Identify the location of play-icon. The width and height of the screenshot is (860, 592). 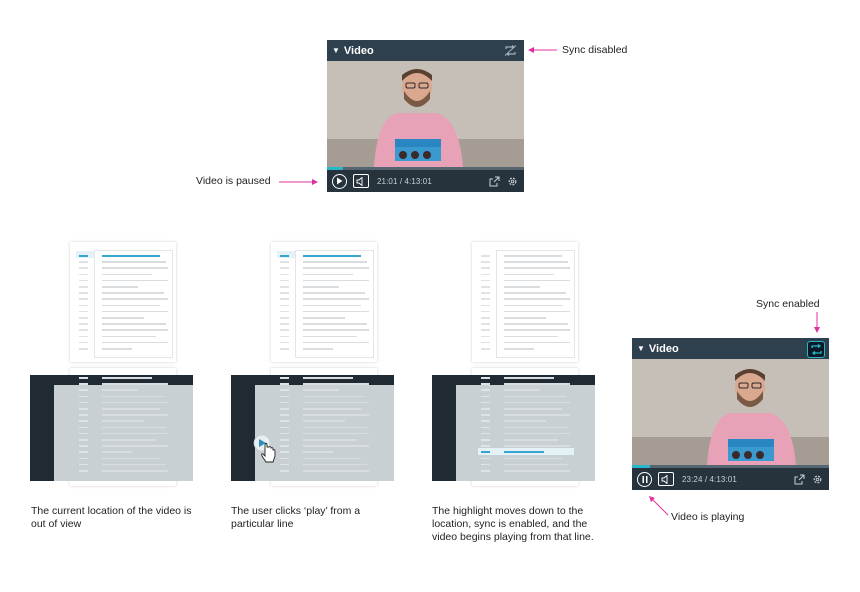
(340, 181).